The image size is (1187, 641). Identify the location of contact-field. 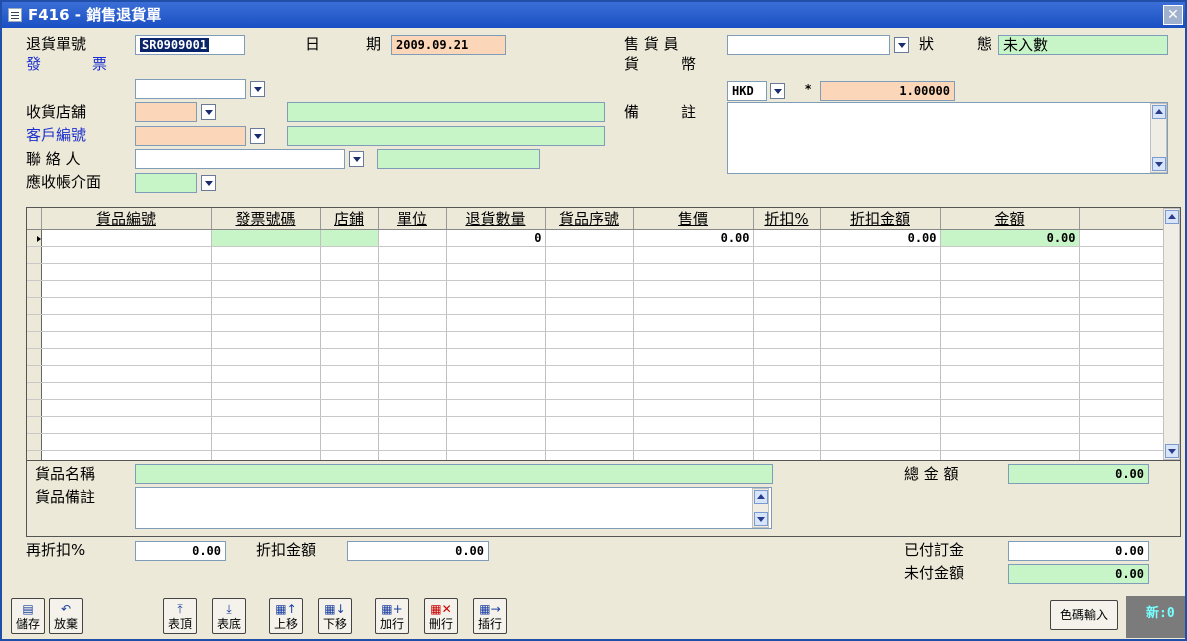
(240, 159).